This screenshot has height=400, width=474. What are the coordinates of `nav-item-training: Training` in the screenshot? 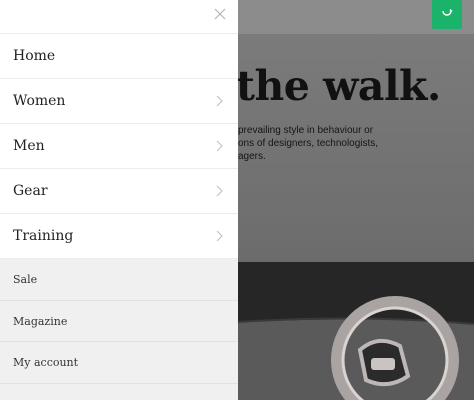 It's located at (119, 236).